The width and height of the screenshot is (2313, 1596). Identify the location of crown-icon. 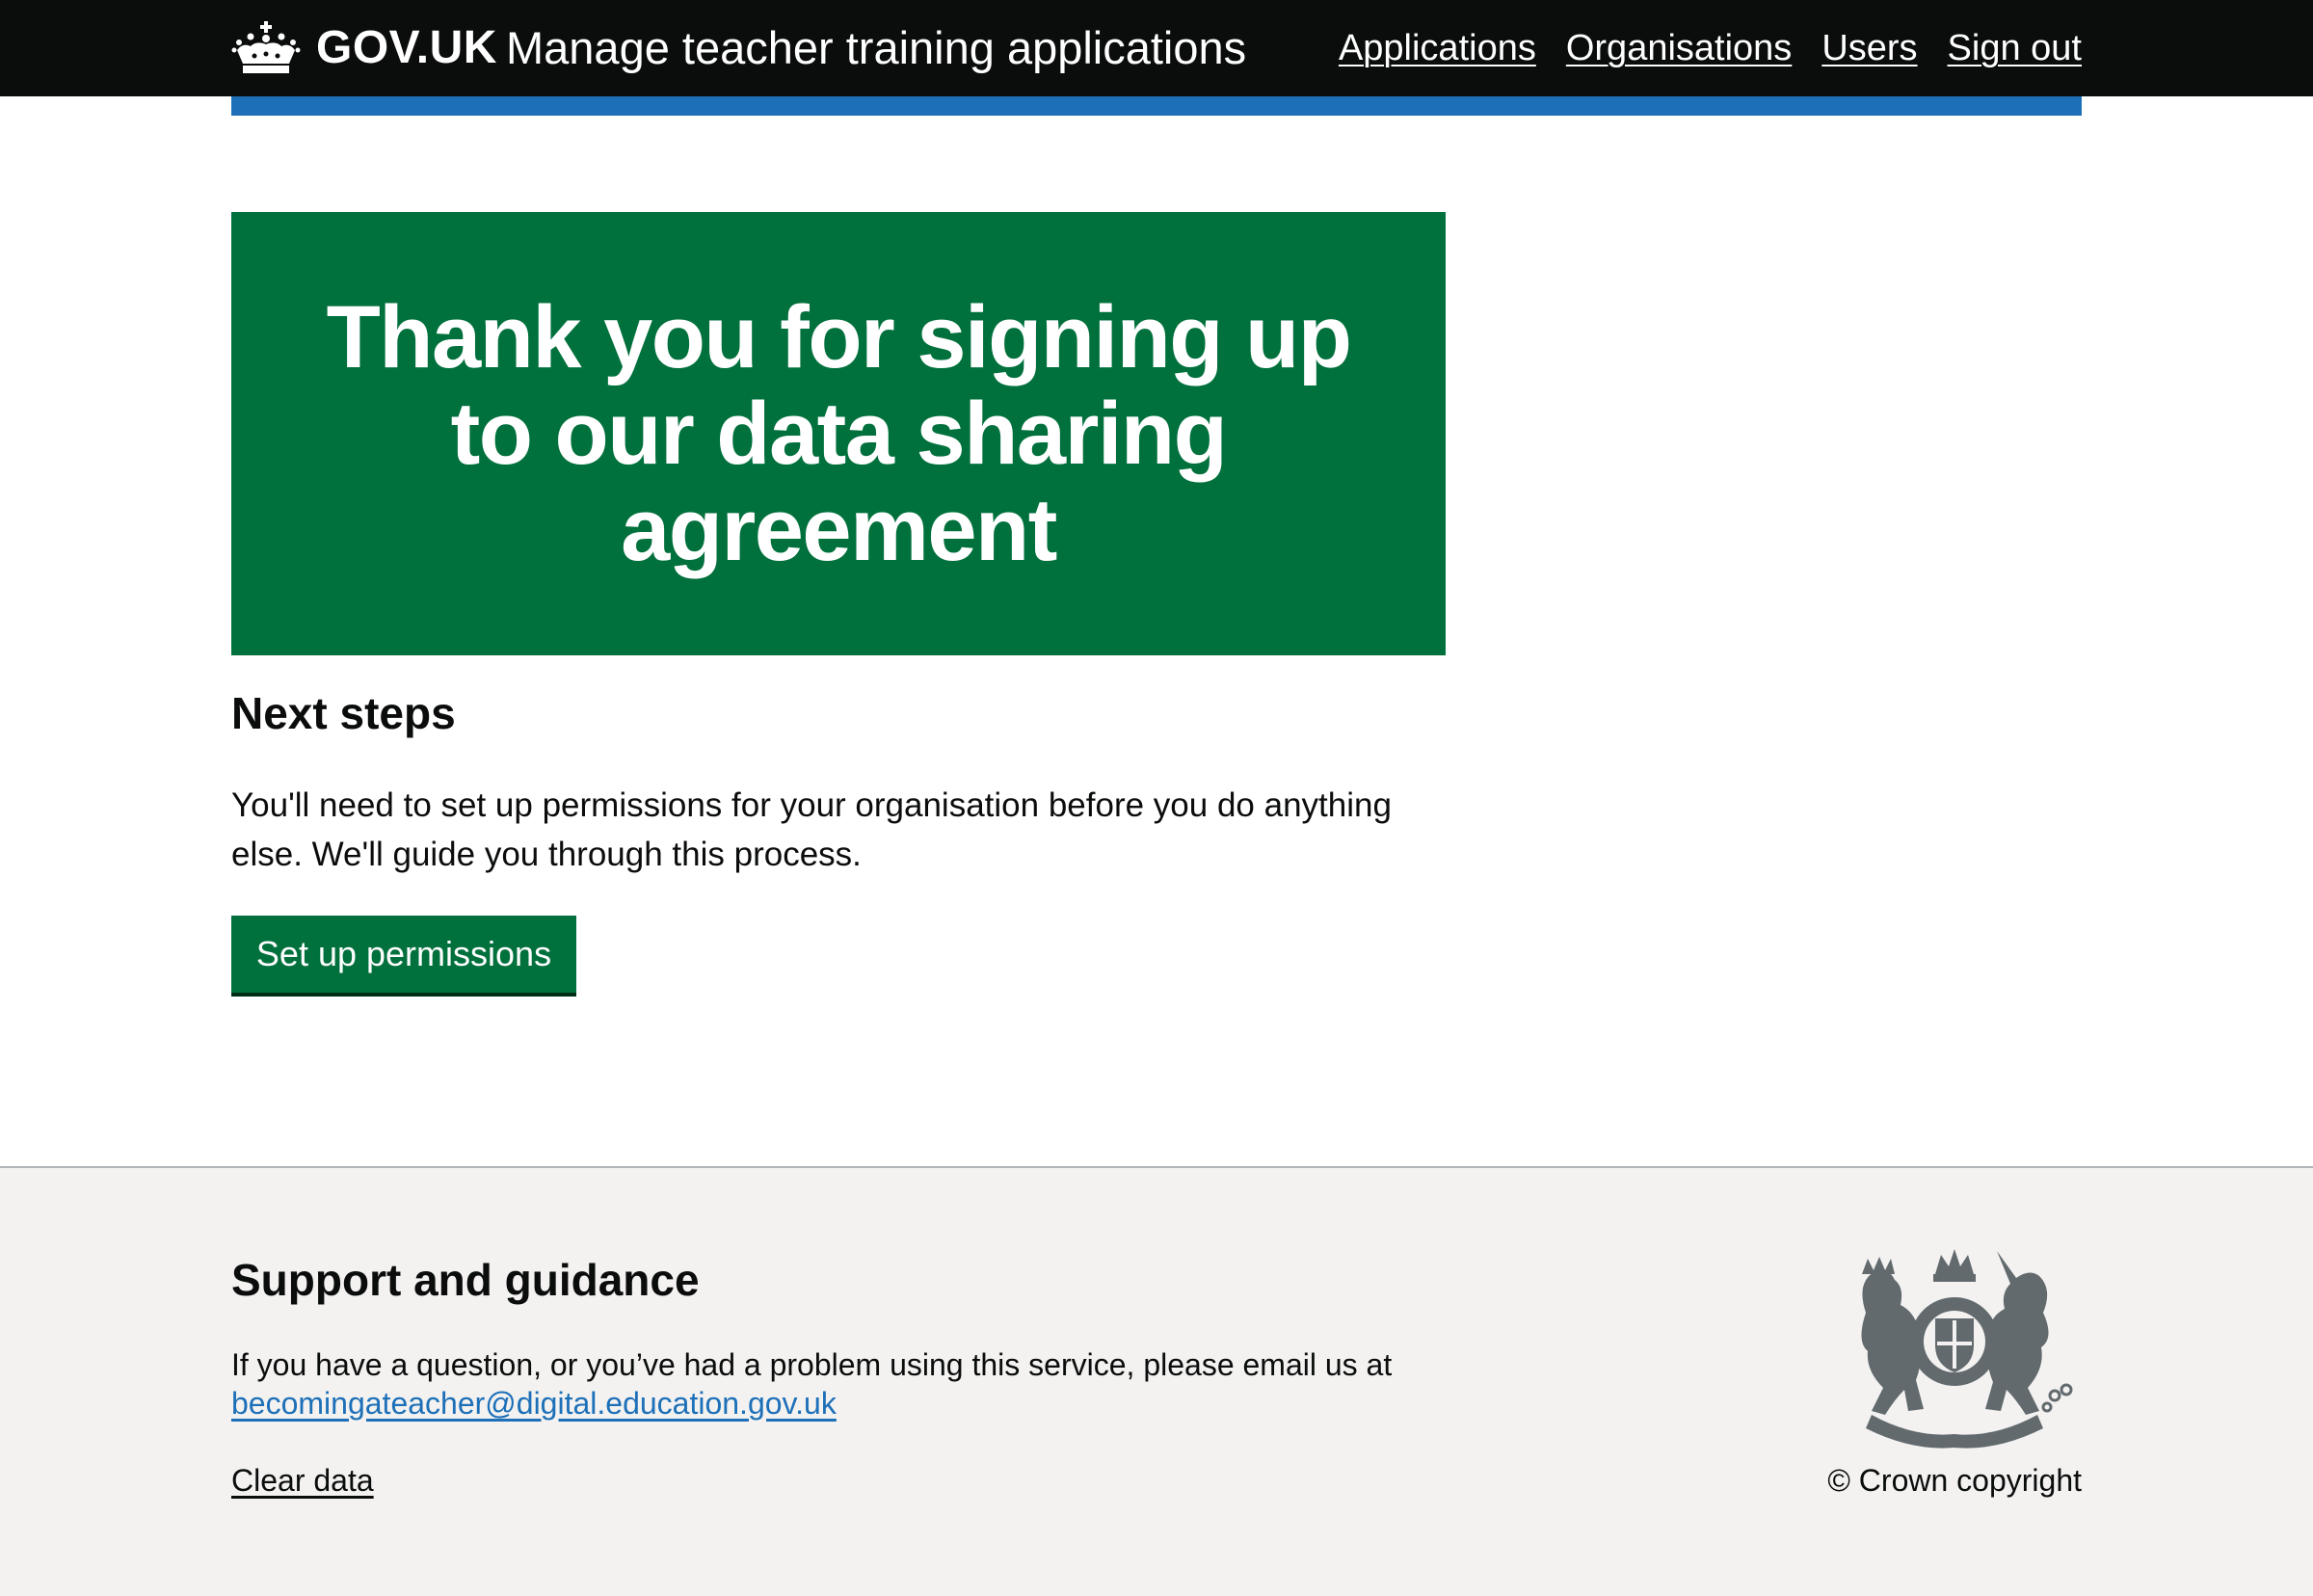
(266, 47).